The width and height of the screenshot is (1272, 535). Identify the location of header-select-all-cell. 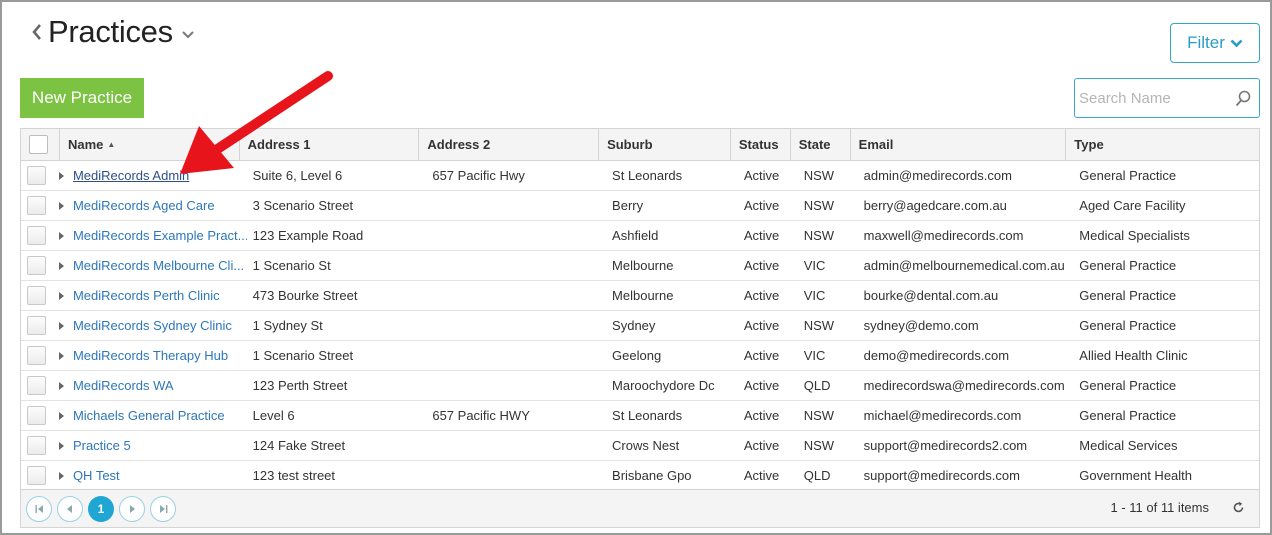
(40, 144).